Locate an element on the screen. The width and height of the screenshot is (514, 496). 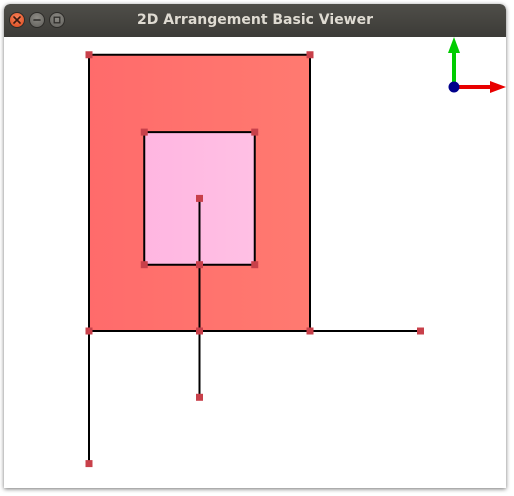
axis-x-arrow-icon is located at coordinates (498, 87).